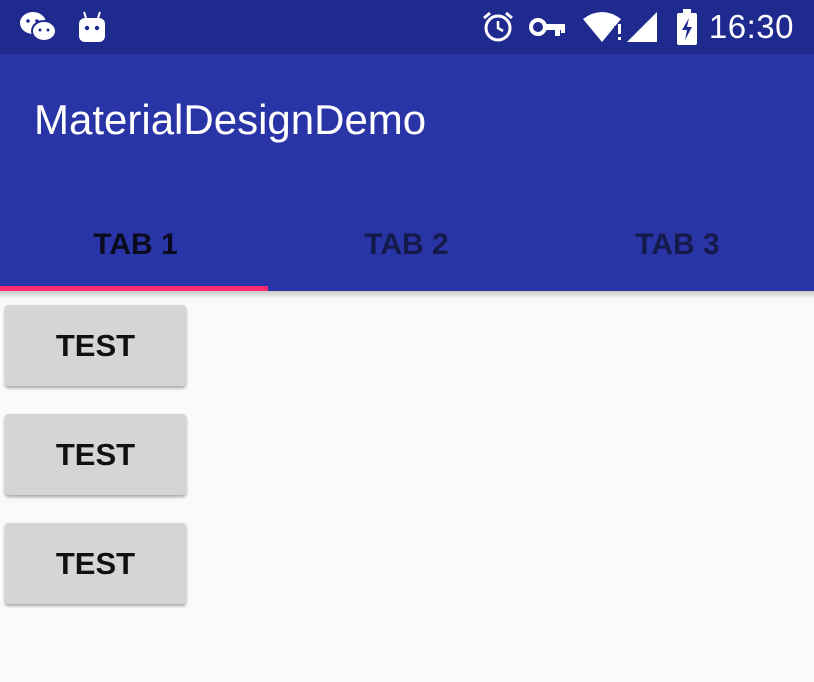 The image size is (814, 682). I want to click on tab-3: TAB 3, so click(677, 244).